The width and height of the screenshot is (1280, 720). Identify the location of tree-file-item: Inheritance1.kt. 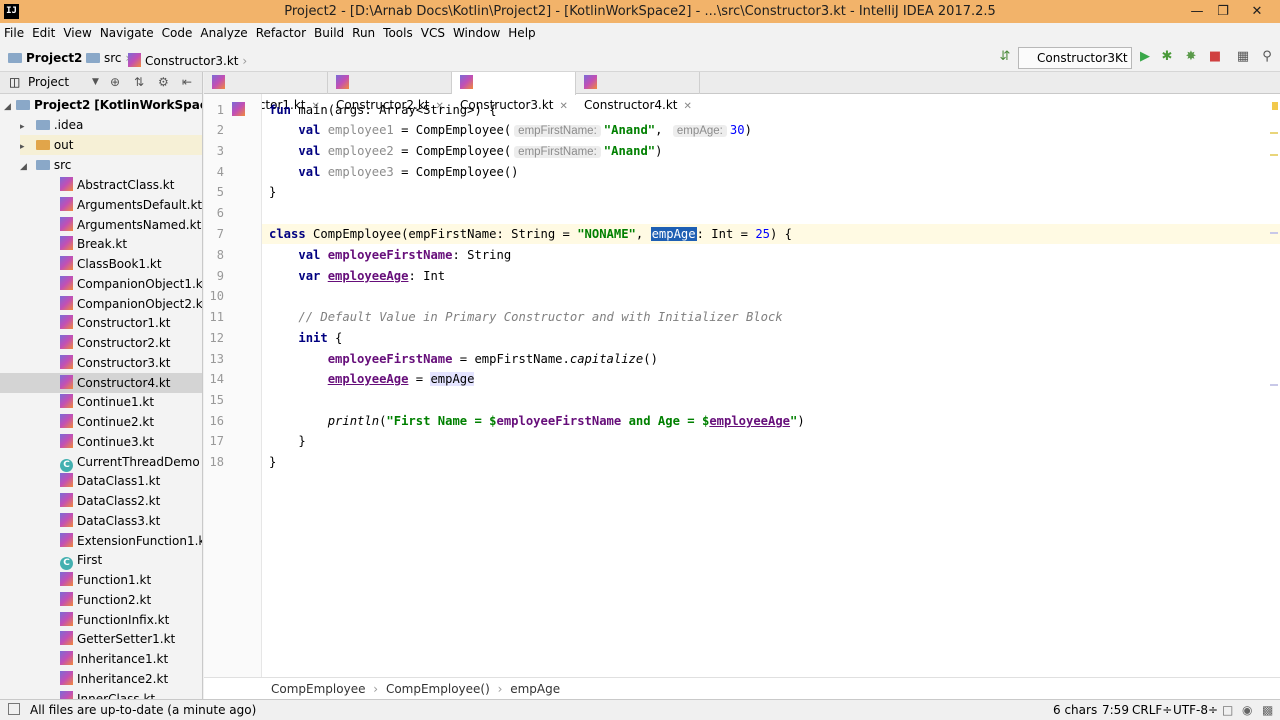
(101, 659).